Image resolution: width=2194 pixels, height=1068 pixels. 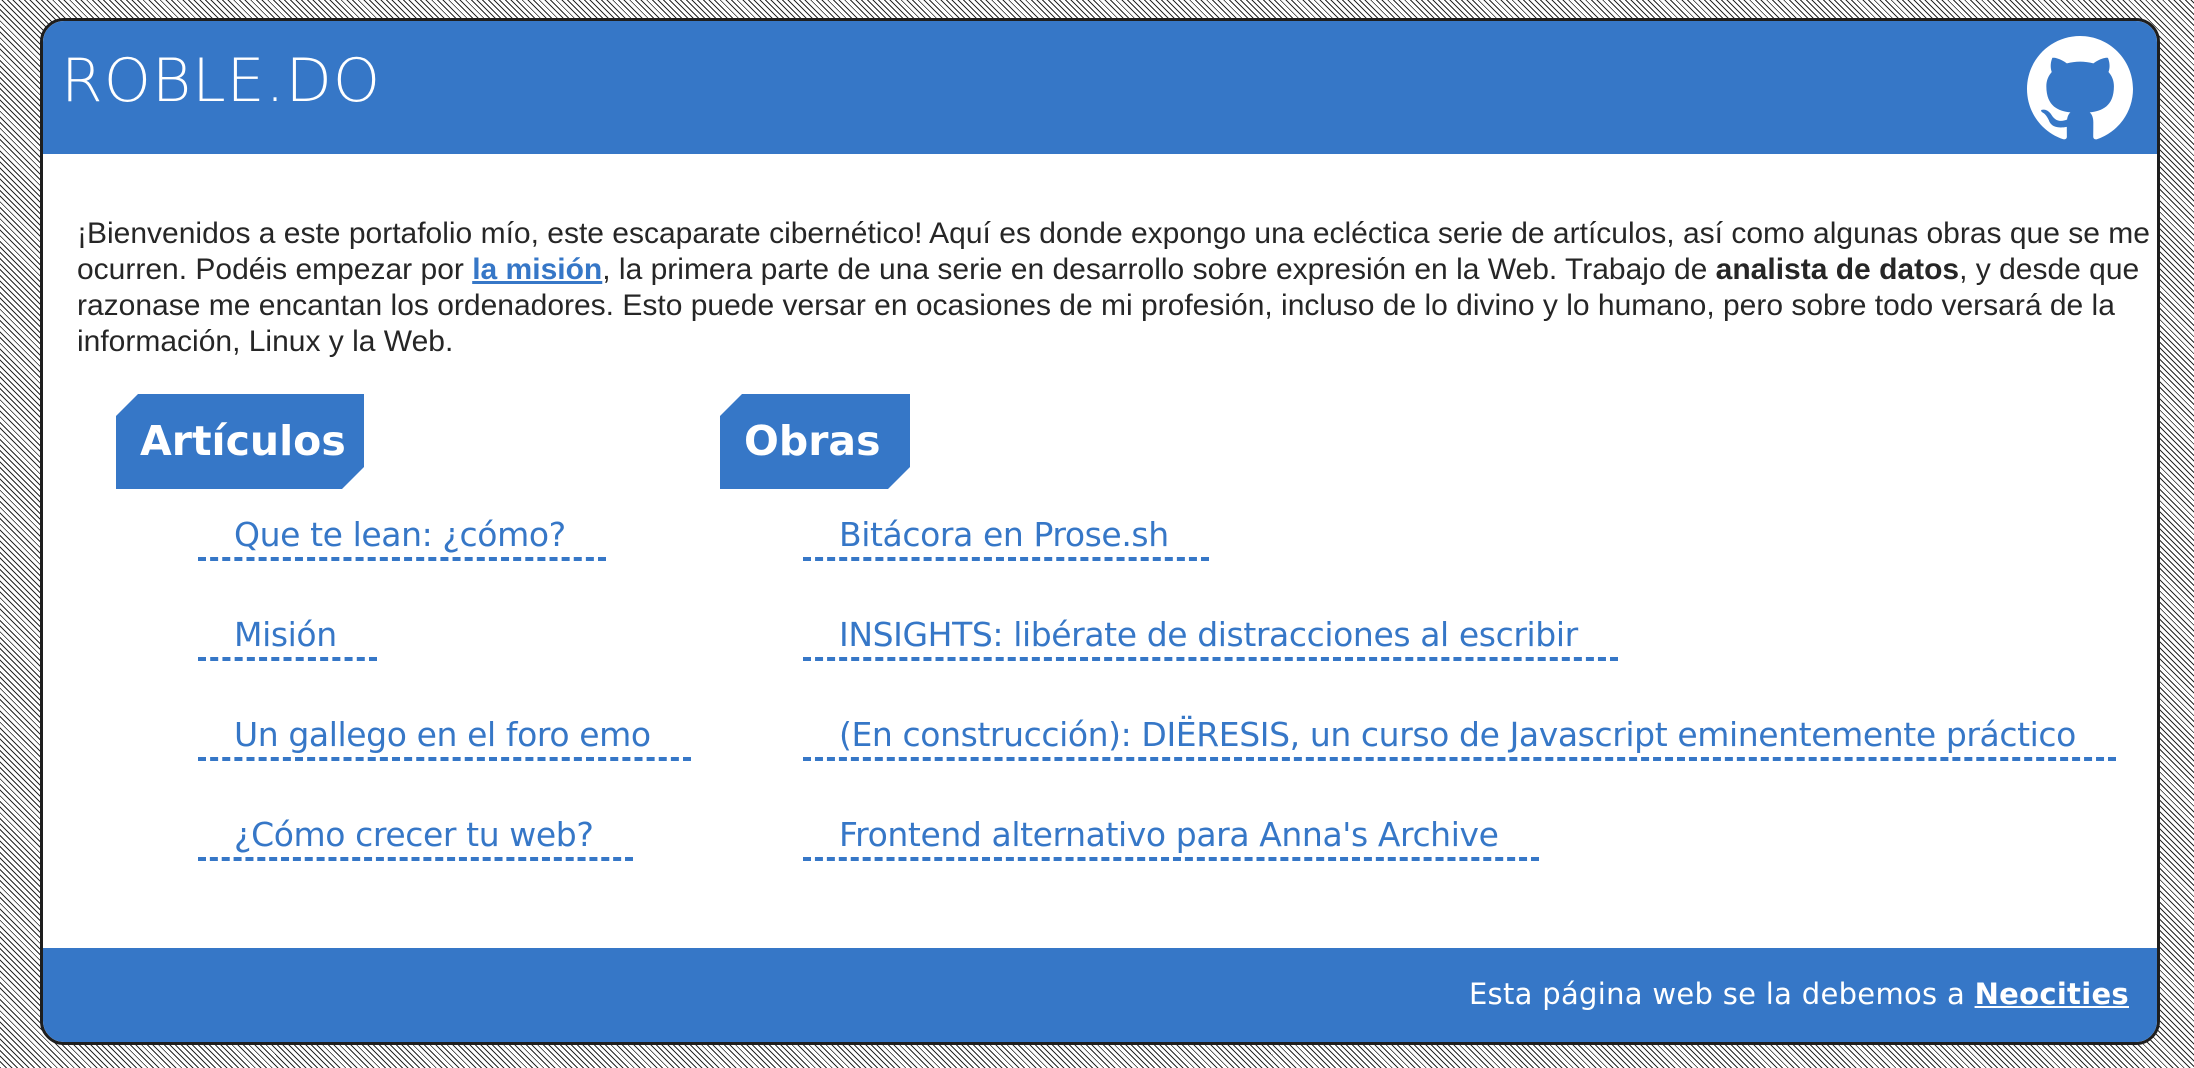 What do you see at coordinates (2052, 994) in the screenshot?
I see `neocities-link: Neocities` at bounding box center [2052, 994].